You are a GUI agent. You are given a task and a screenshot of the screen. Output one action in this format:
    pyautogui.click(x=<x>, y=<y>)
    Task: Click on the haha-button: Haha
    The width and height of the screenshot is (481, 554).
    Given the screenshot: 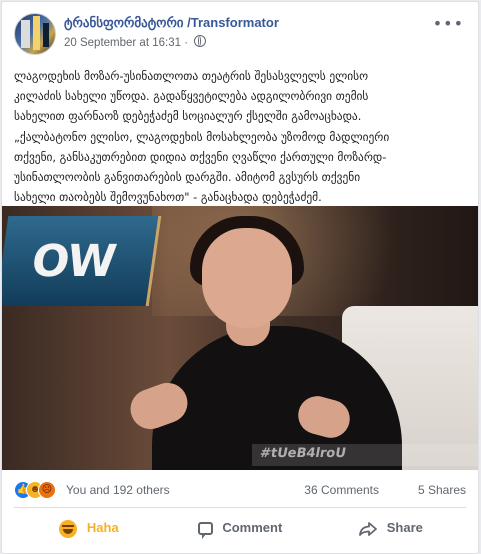 What is the action you would take?
    pyautogui.click(x=89, y=528)
    